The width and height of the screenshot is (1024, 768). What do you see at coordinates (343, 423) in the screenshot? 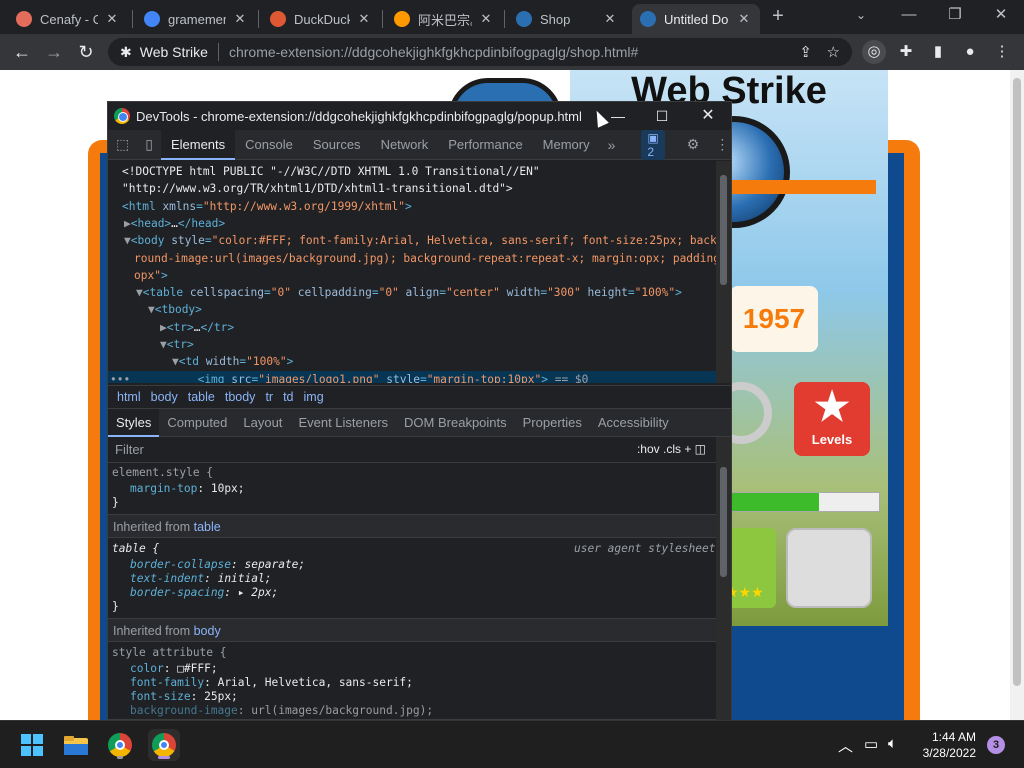
I see `styles-tab-event-listeners: Event Listeners` at bounding box center [343, 423].